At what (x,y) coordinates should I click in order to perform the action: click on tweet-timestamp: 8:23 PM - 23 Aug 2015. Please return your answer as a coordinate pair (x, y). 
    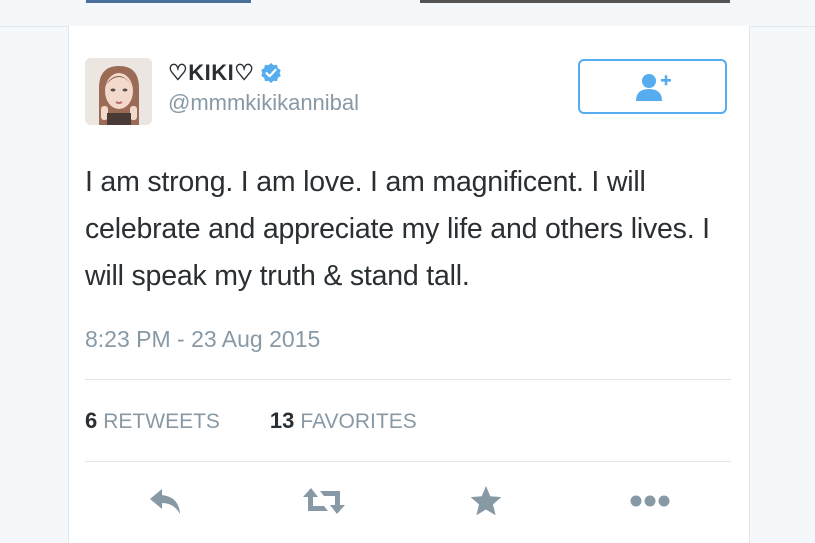
    Looking at the image, I should click on (202, 339).